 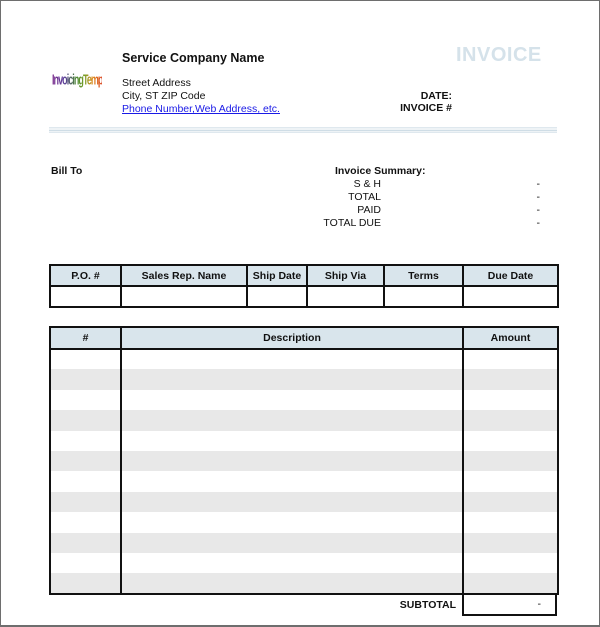 What do you see at coordinates (277, 275) in the screenshot?
I see `header-ship-date: Ship Date` at bounding box center [277, 275].